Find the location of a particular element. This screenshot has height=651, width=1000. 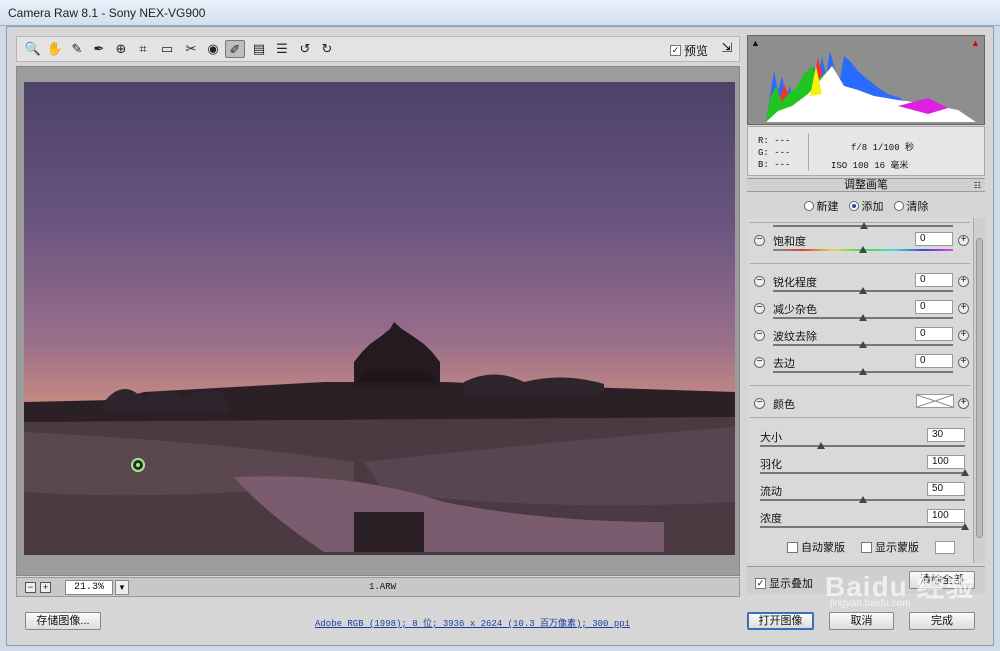

done-button: 完成 is located at coordinates (942, 621).